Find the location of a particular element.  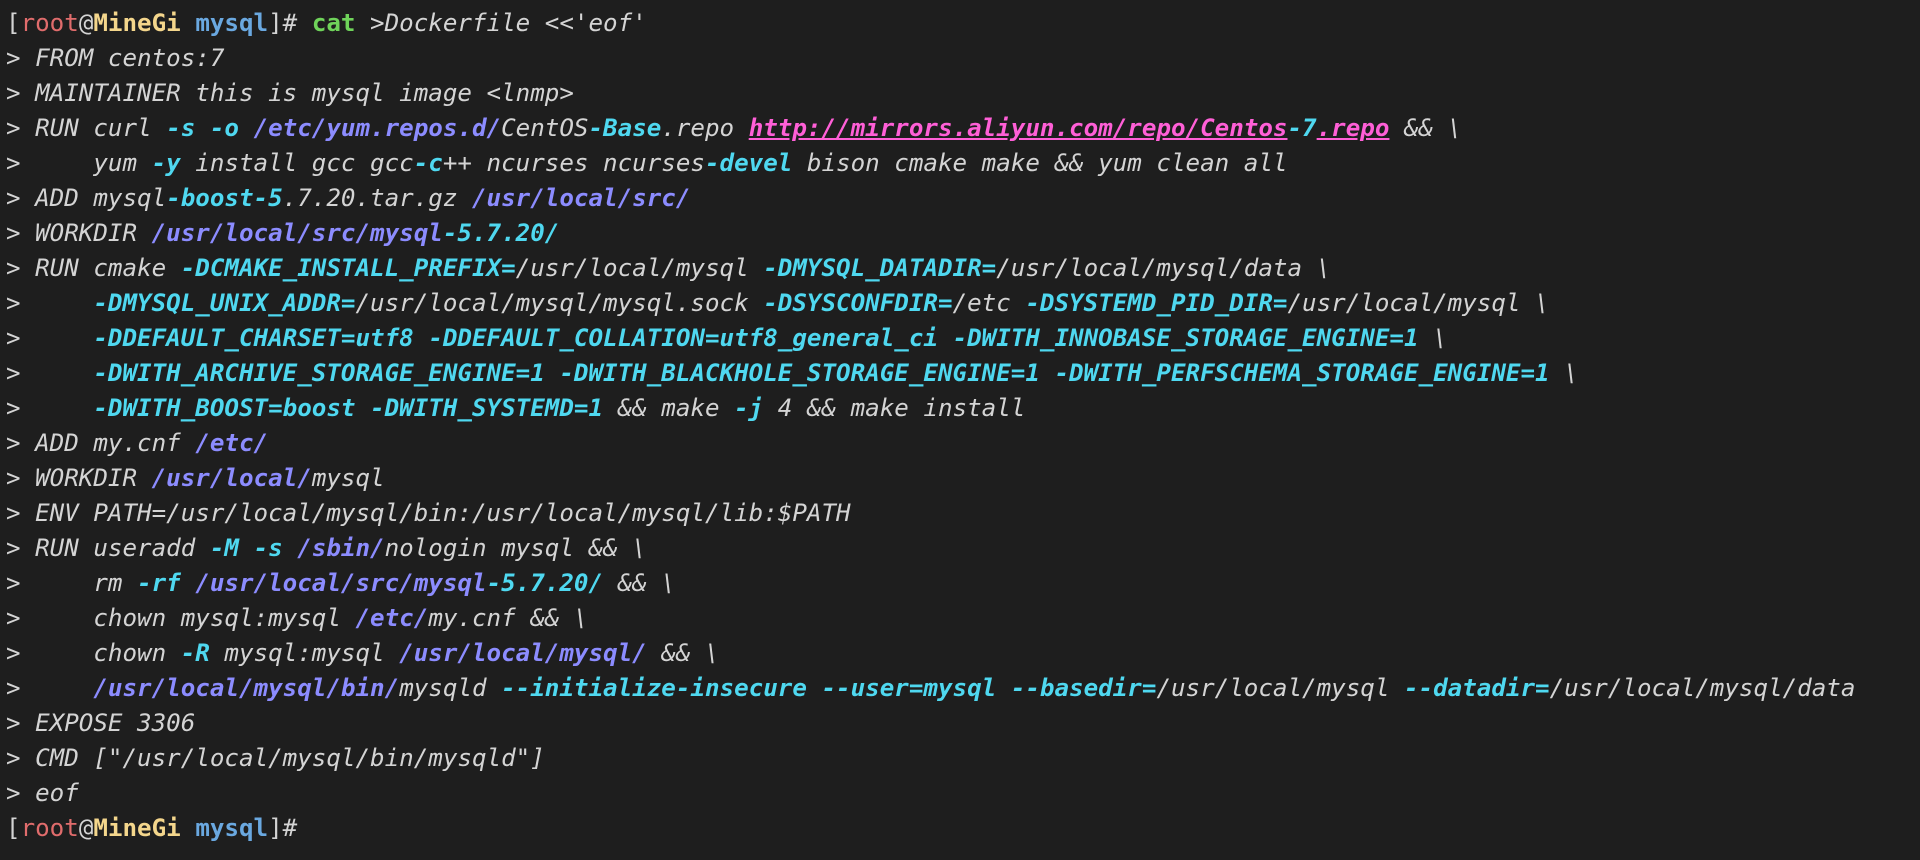

terminal-text-segment: MineGi is located at coordinates (137, 828).